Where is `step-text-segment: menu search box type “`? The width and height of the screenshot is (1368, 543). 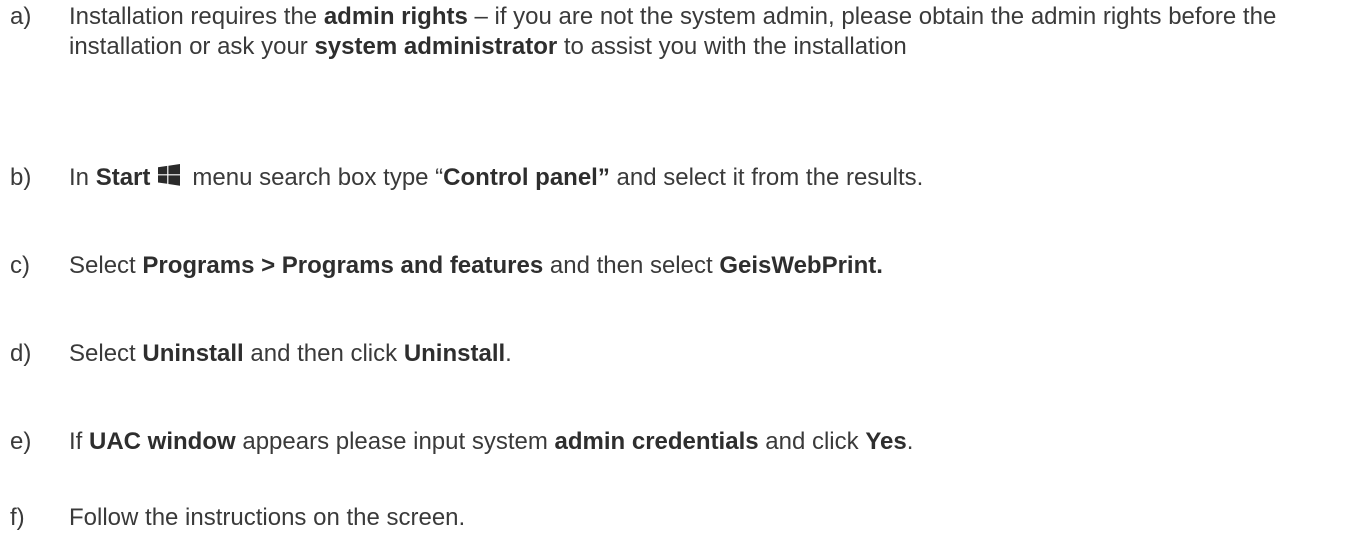
step-text-segment: menu search box type “ is located at coordinates (318, 177).